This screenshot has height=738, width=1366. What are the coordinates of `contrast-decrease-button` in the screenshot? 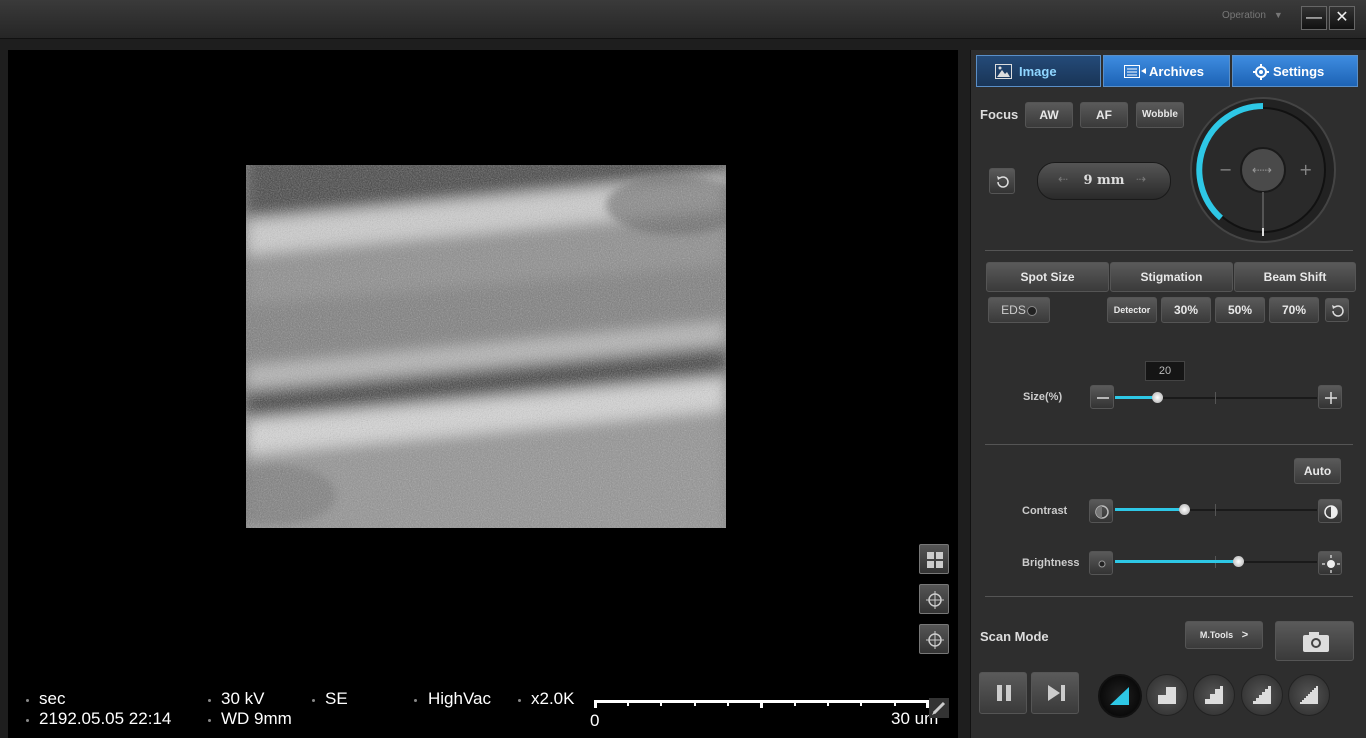 It's located at (1101, 511).